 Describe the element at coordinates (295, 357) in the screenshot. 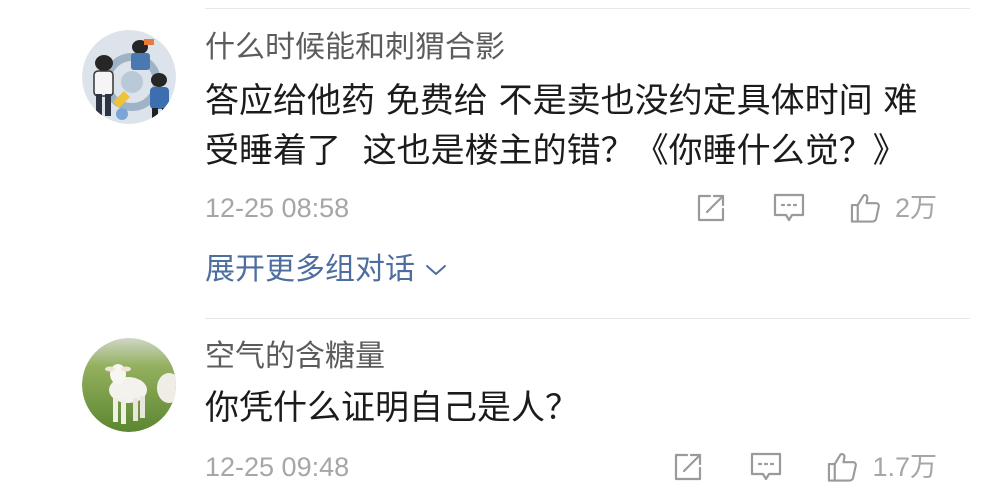

I see `username: 空气的含糖量` at that location.